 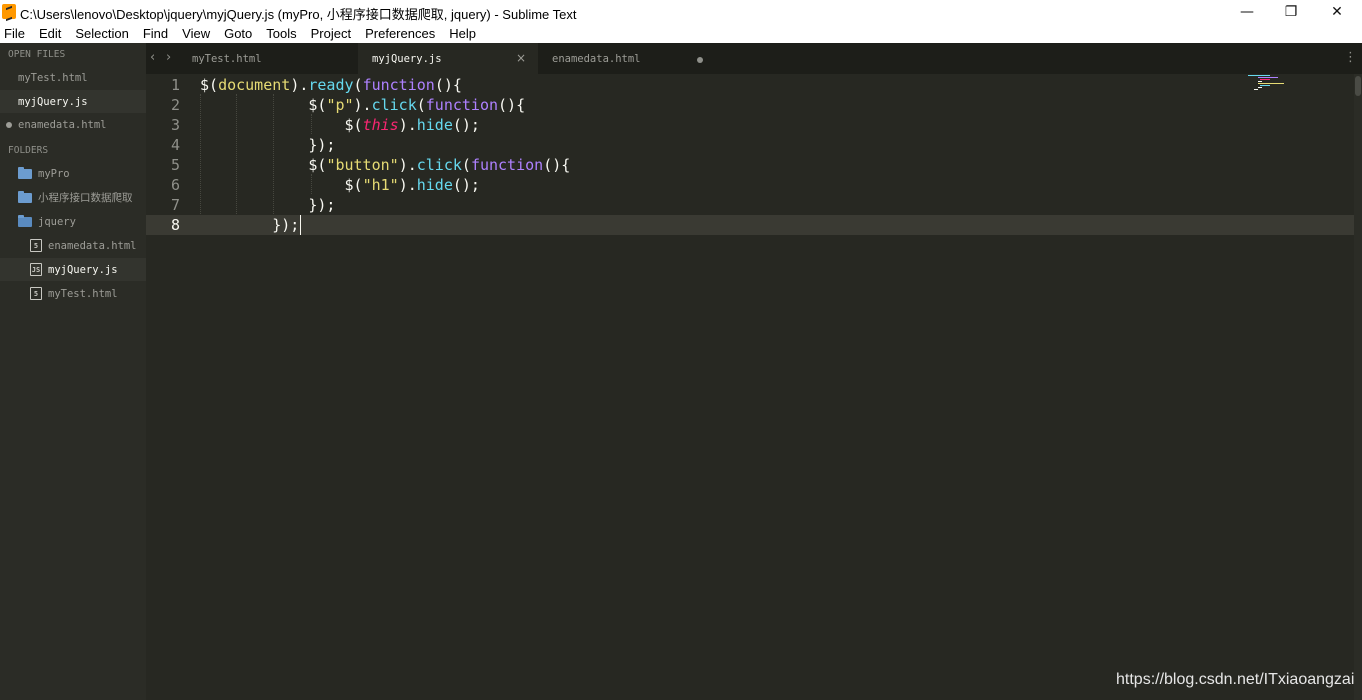 What do you see at coordinates (36, 269) in the screenshot?
I see `js-file-icon: JS` at bounding box center [36, 269].